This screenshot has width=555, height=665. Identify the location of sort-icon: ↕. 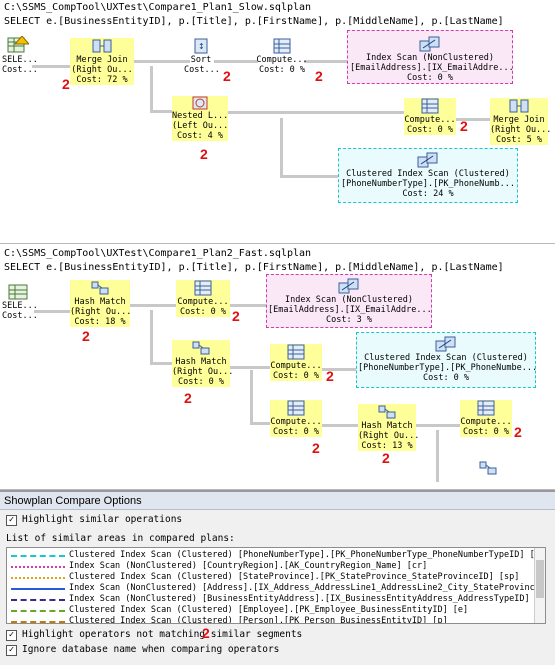
(201, 46).